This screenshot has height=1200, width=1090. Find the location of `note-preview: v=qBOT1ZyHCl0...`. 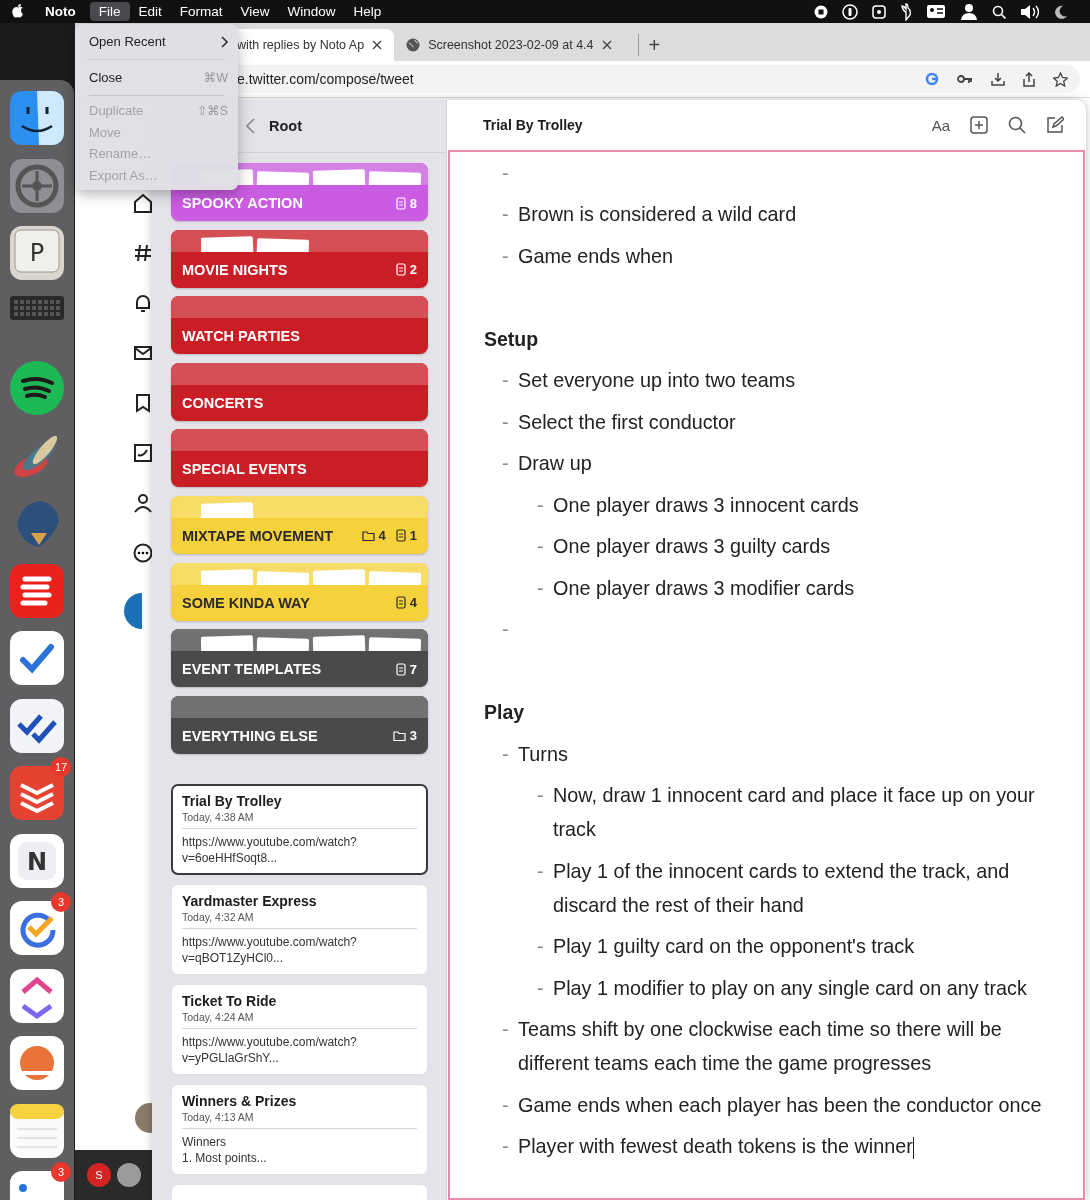

note-preview: v=qBOT1ZyHCl0... is located at coordinates (233, 957).